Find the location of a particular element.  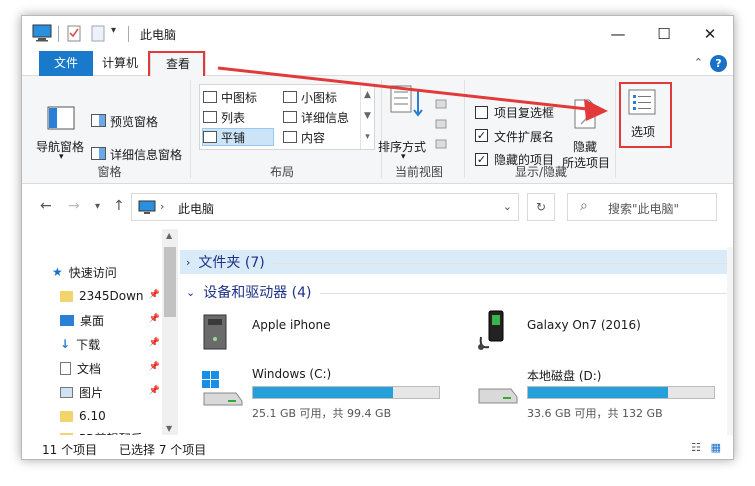

group-title: 文件夹 (7) is located at coordinates (231, 263).